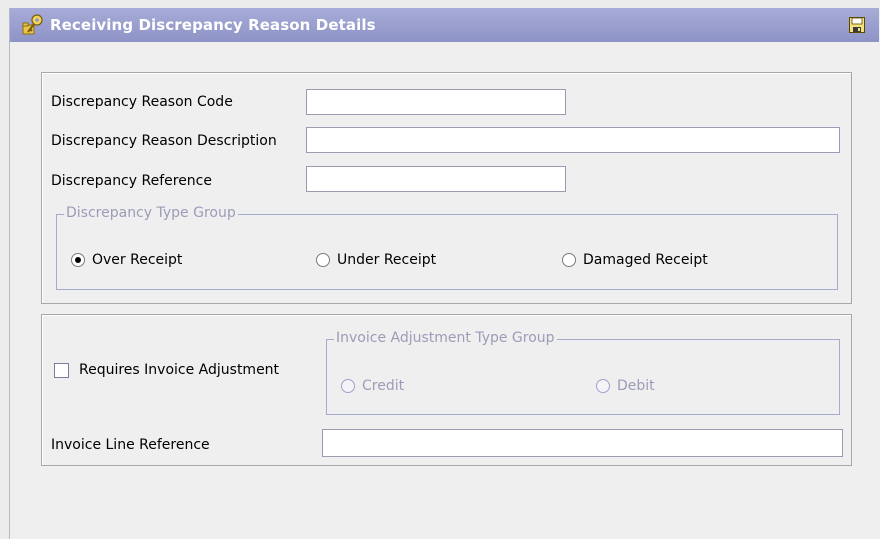  Describe the element at coordinates (151, 213) in the screenshot. I see `type-group-legend: Discrepancy Type Group` at that location.